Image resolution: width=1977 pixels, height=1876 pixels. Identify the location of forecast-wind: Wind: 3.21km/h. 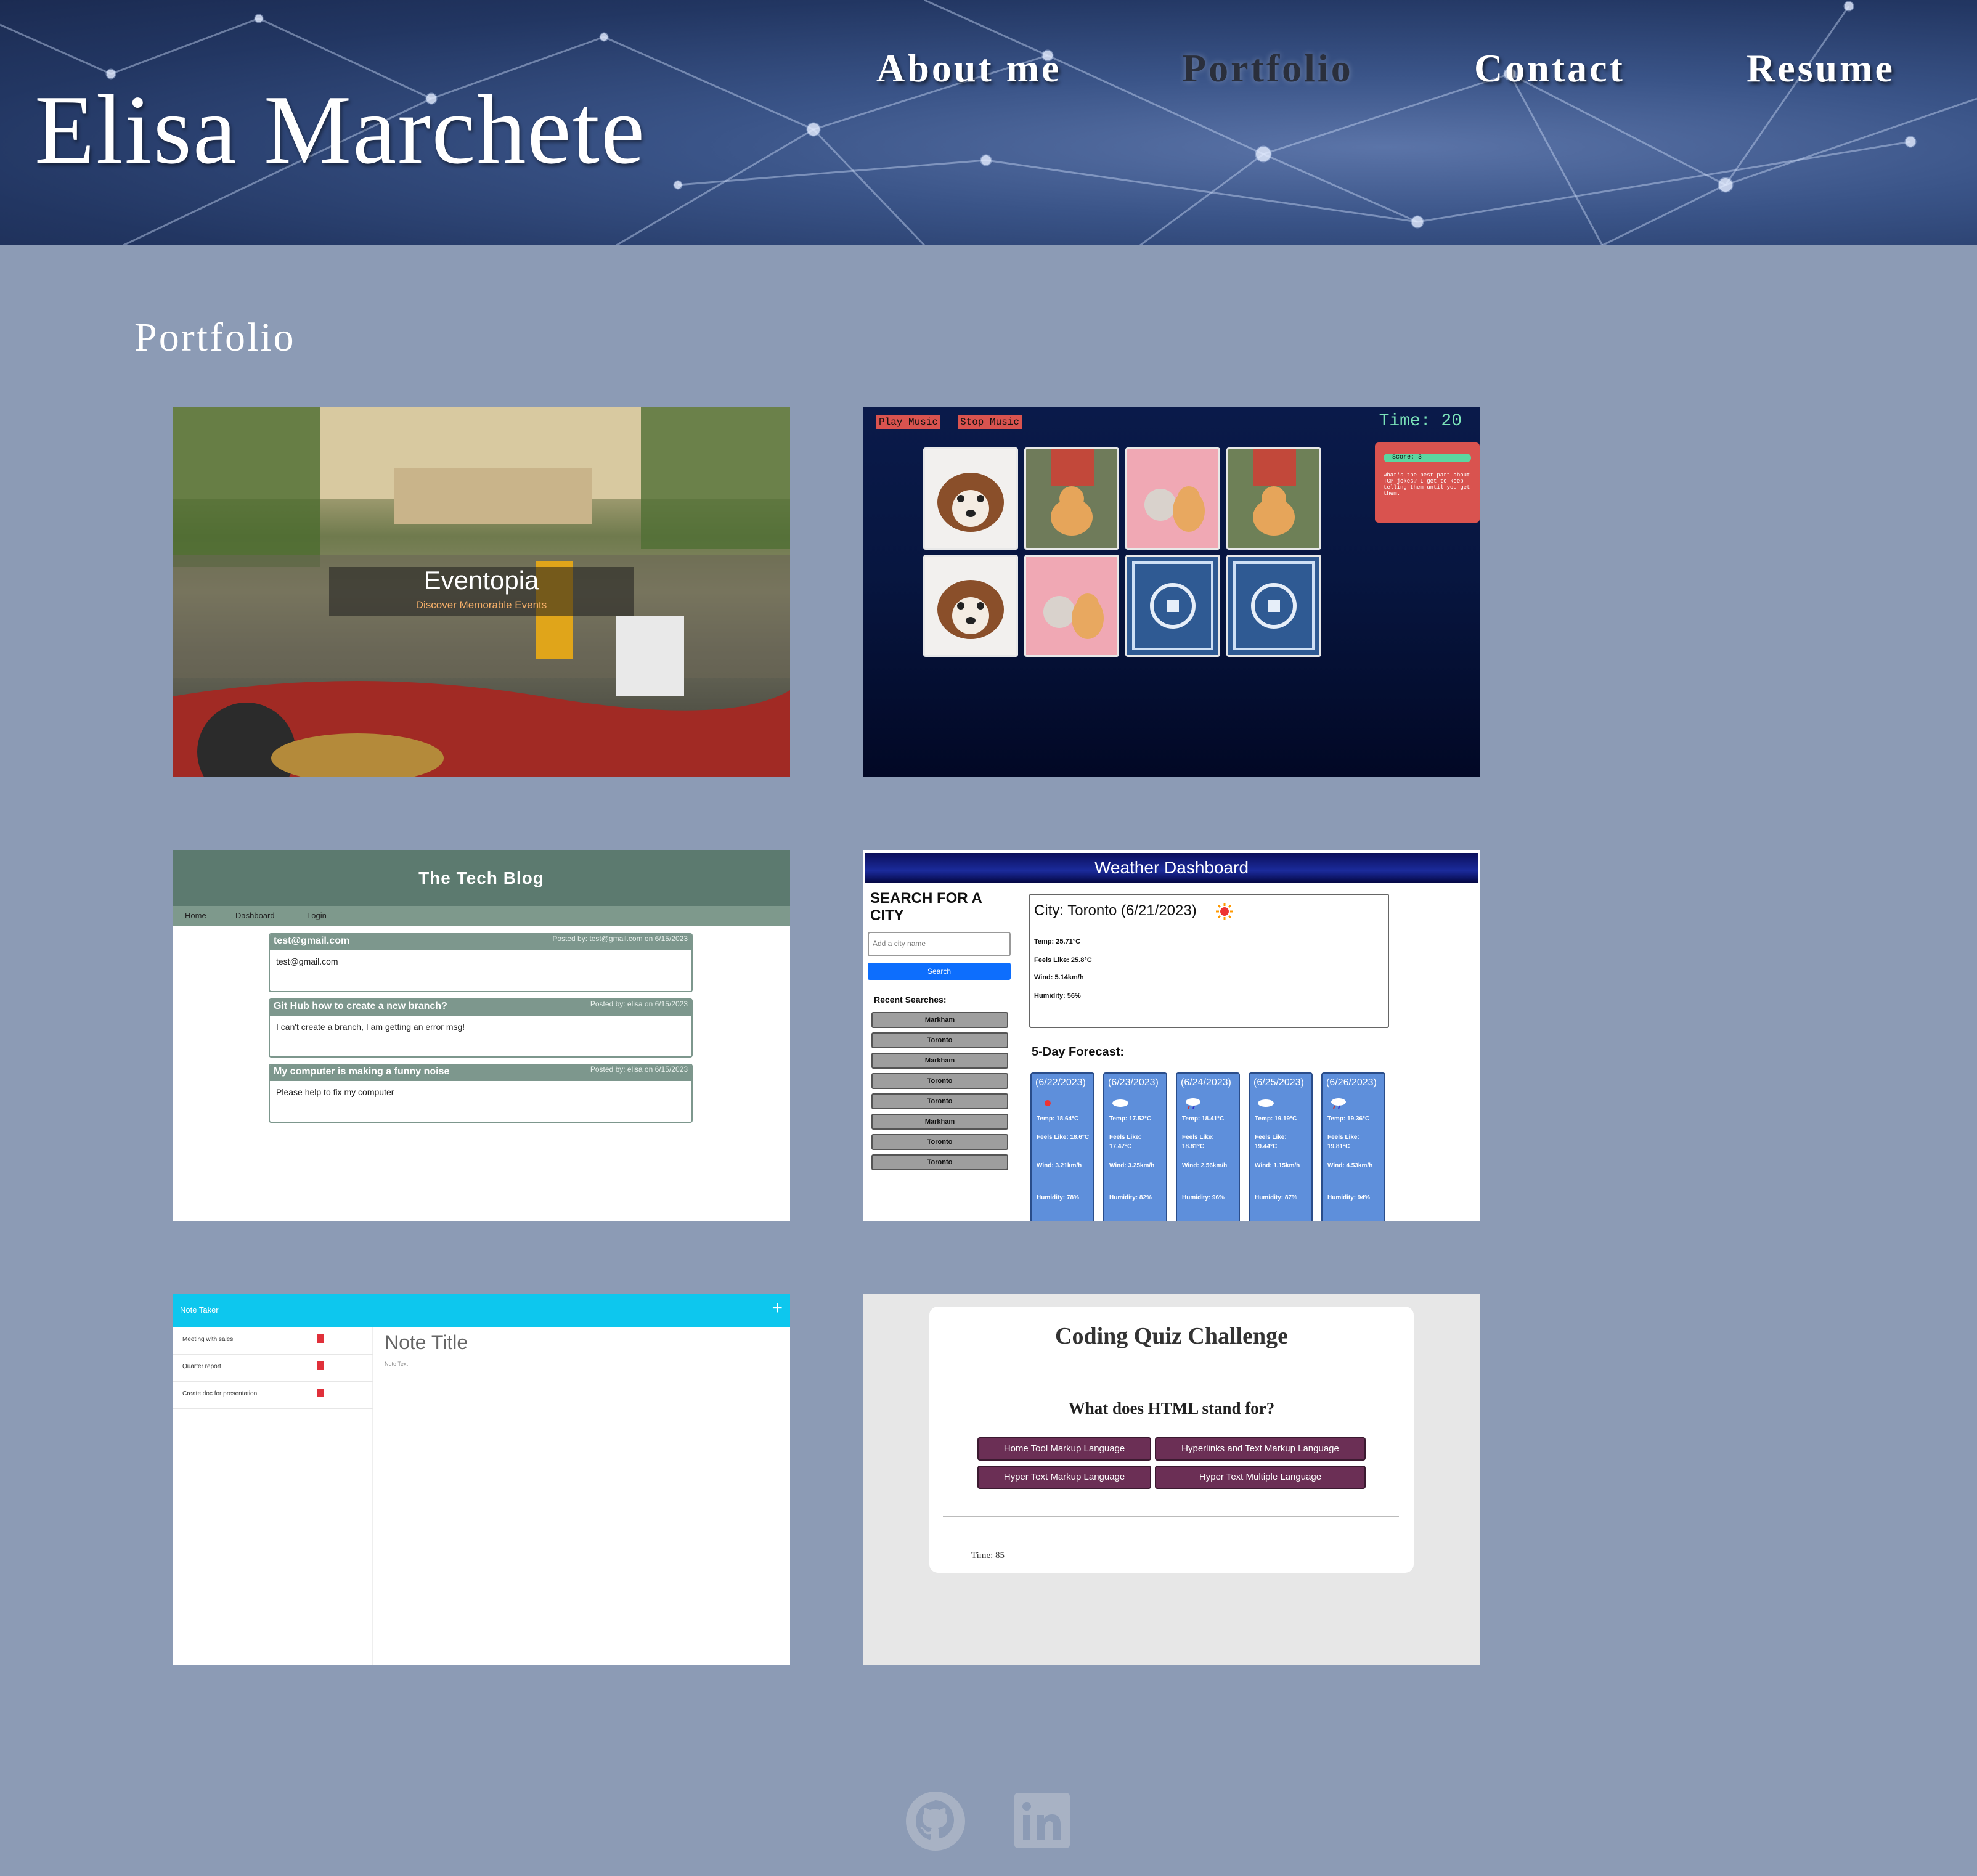
(1059, 1165).